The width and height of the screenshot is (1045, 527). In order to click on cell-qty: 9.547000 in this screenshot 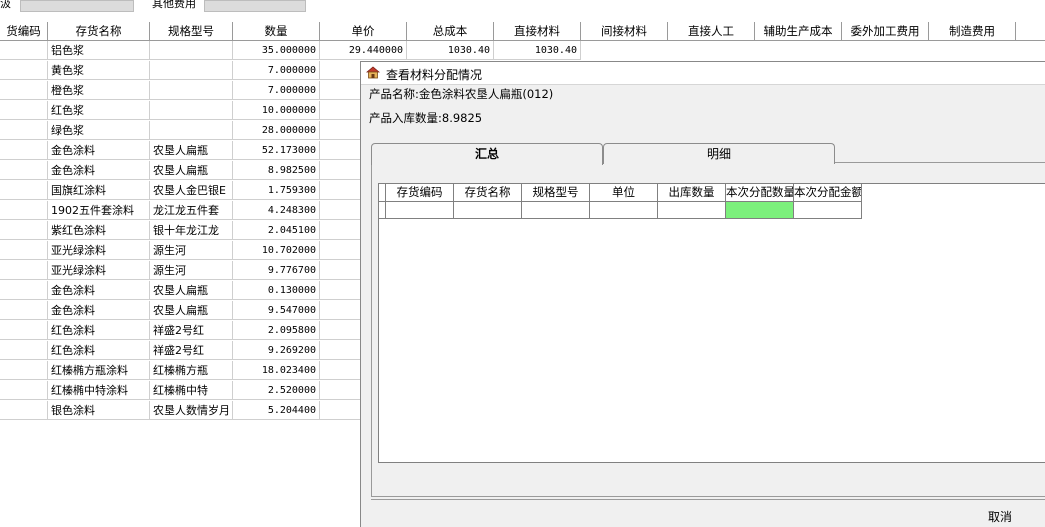, I will do `click(276, 310)`.